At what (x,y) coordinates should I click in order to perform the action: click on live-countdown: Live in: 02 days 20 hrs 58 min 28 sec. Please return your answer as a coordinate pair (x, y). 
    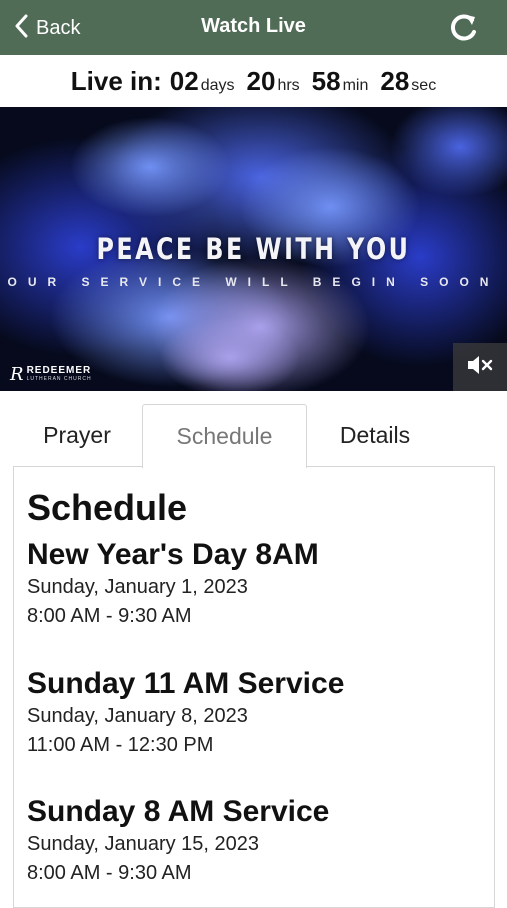
    Looking at the image, I should click on (253, 81).